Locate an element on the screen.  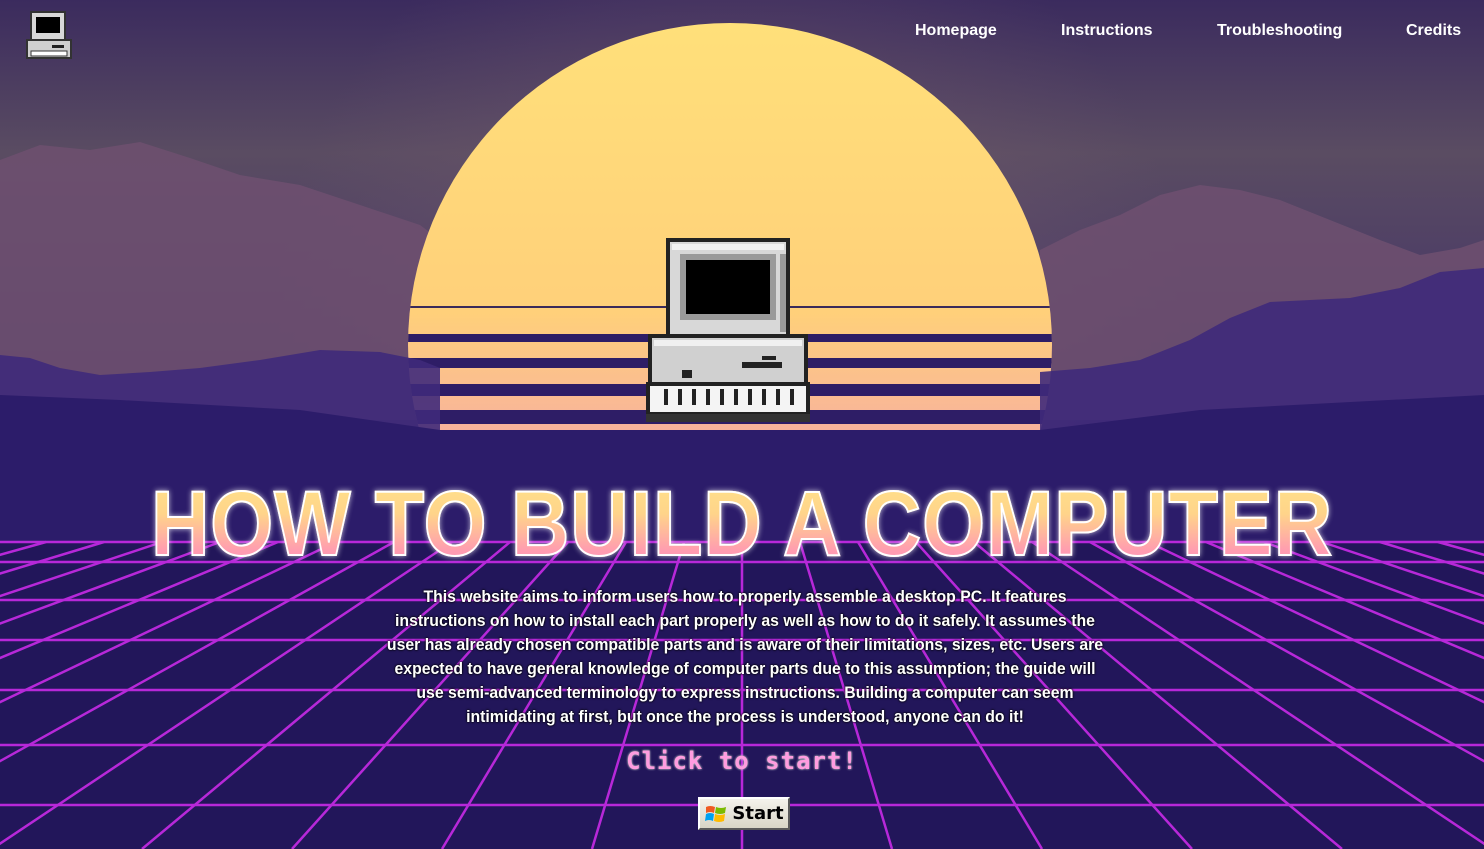
site-logo is located at coordinates (49, 36).